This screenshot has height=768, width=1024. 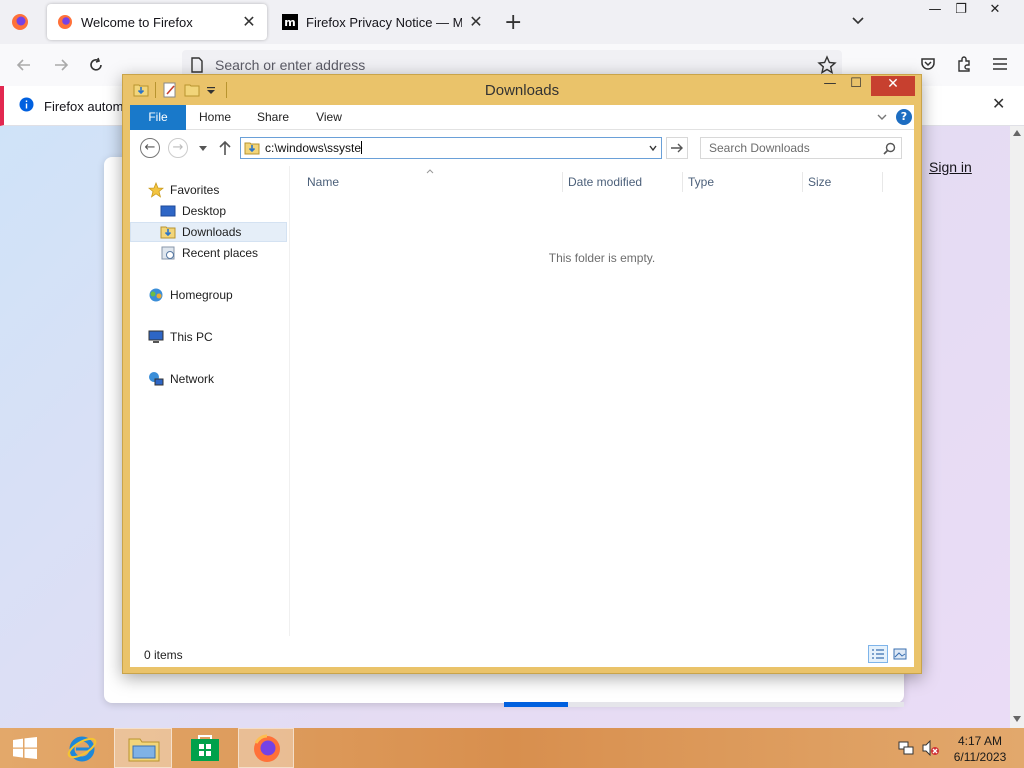 I want to click on large-icons-view-icon, so click(x=900, y=654).